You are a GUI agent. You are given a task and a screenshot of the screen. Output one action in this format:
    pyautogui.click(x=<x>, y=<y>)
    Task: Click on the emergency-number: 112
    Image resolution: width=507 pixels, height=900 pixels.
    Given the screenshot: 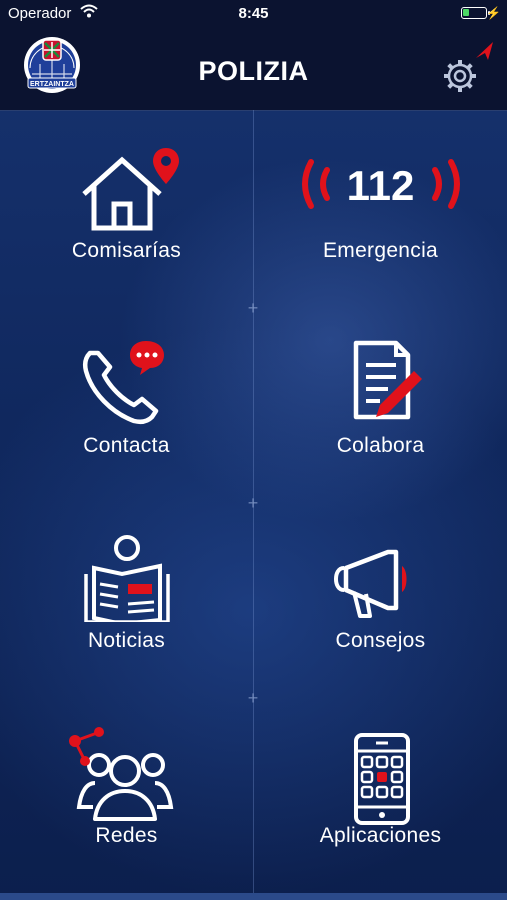 What is the action you would take?
    pyautogui.click(x=380, y=185)
    